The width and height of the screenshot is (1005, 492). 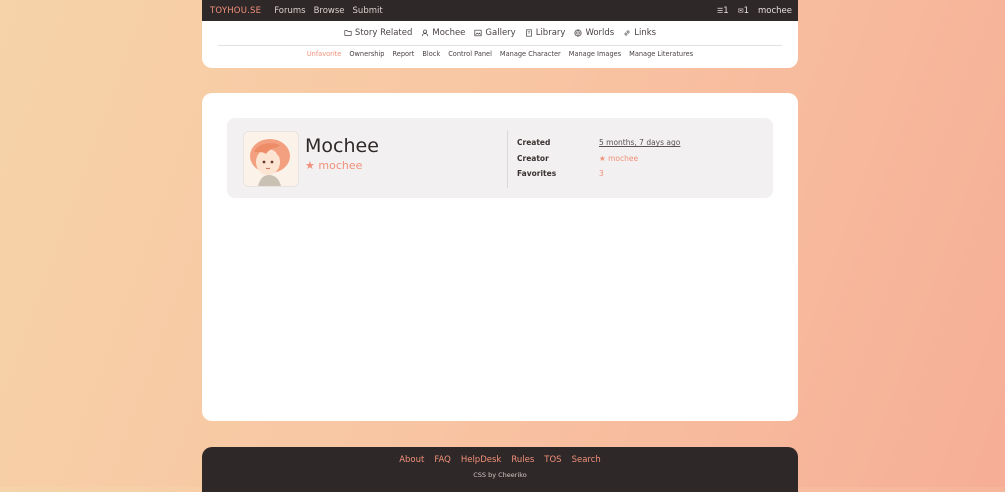 What do you see at coordinates (552, 460) in the screenshot?
I see `footer-tos: TOS` at bounding box center [552, 460].